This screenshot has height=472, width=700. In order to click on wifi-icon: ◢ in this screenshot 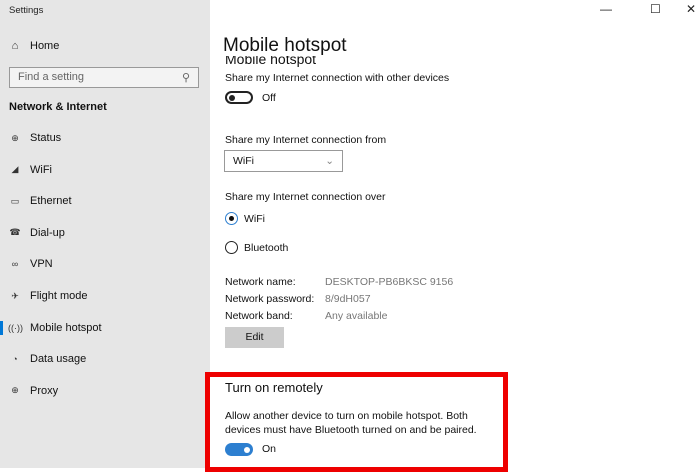, I will do `click(15, 169)`.